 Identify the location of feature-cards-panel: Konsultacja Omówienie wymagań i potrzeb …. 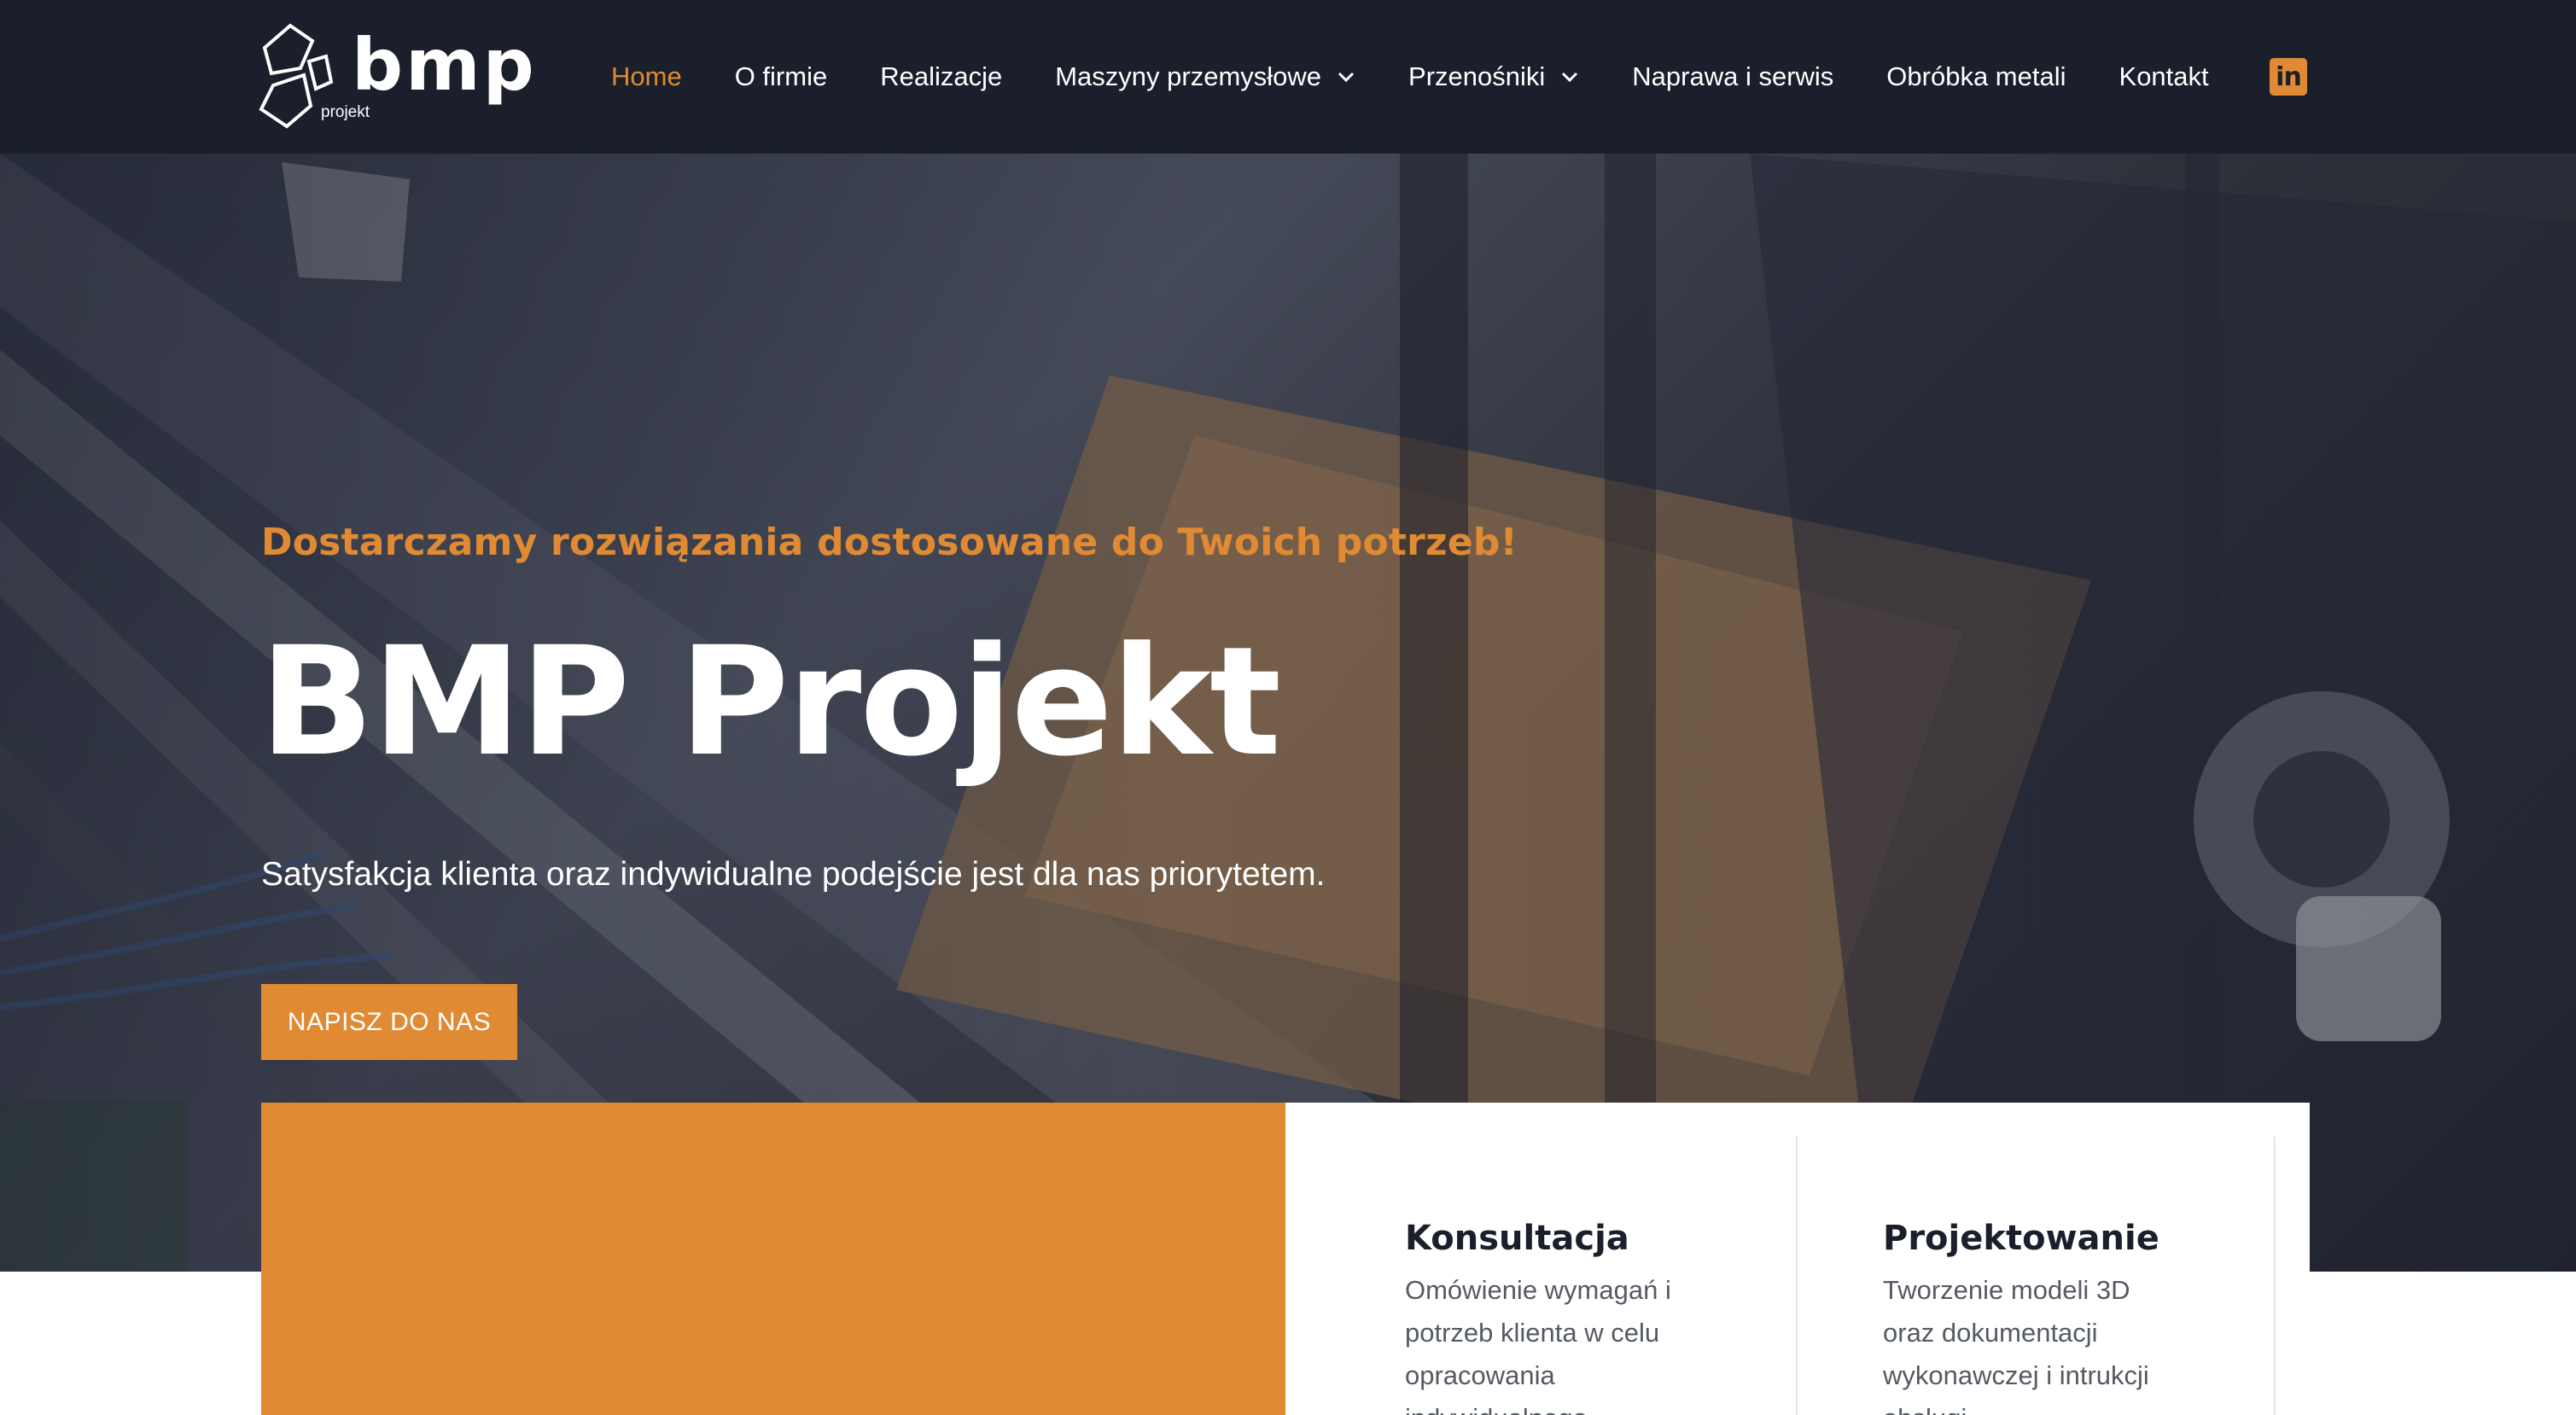
(1797, 1259).